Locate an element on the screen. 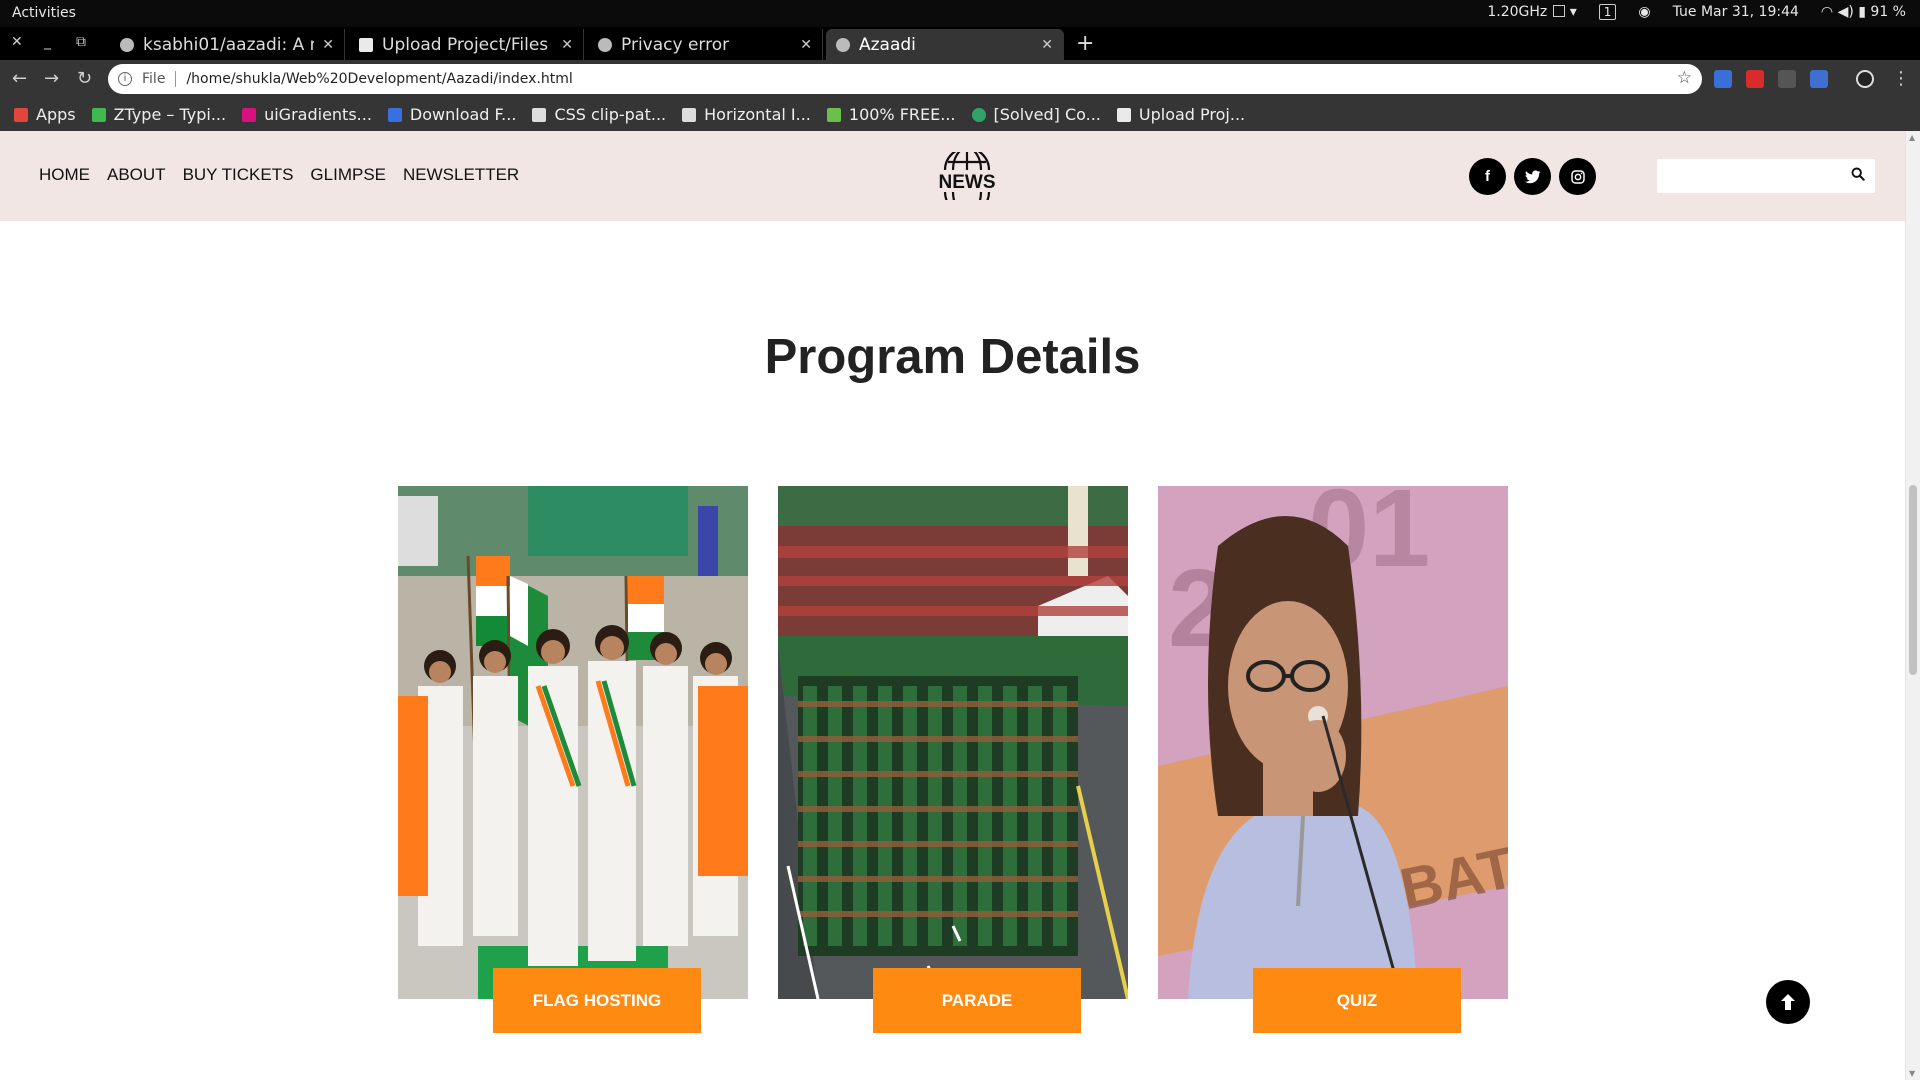  cpu-frequency: 1.20GHz ▾ is located at coordinates (1531, 12).